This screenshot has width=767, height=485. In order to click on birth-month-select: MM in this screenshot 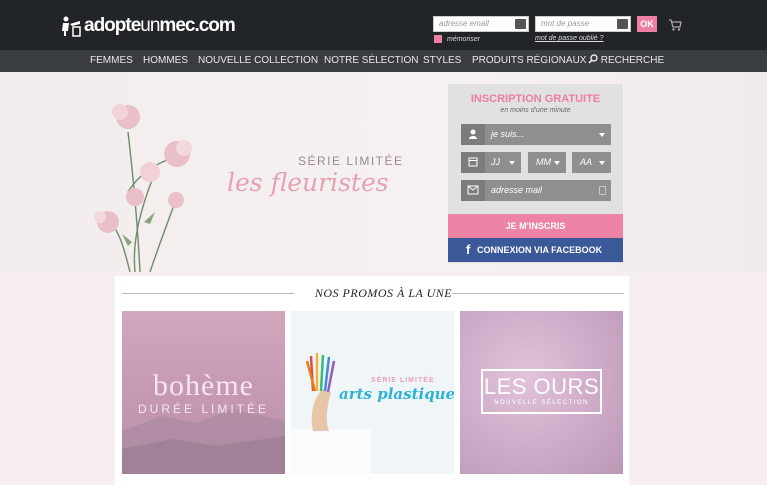, I will do `click(547, 162)`.